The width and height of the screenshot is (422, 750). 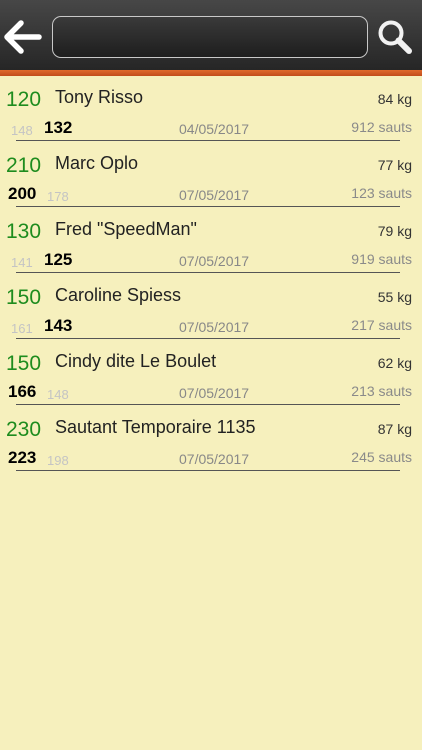 I want to click on back-button, so click(x=23, y=37).